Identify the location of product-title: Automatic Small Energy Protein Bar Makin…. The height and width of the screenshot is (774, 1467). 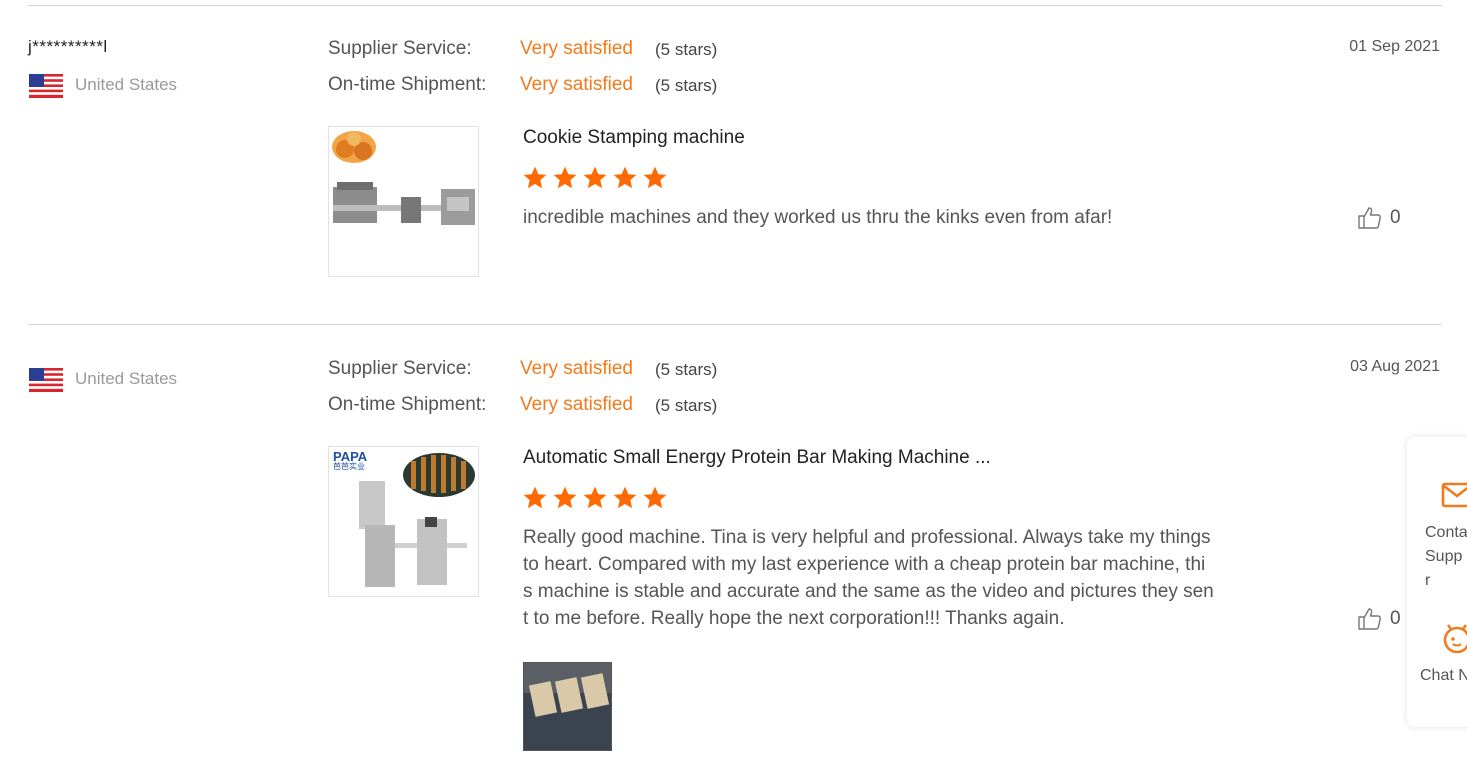
(757, 458).